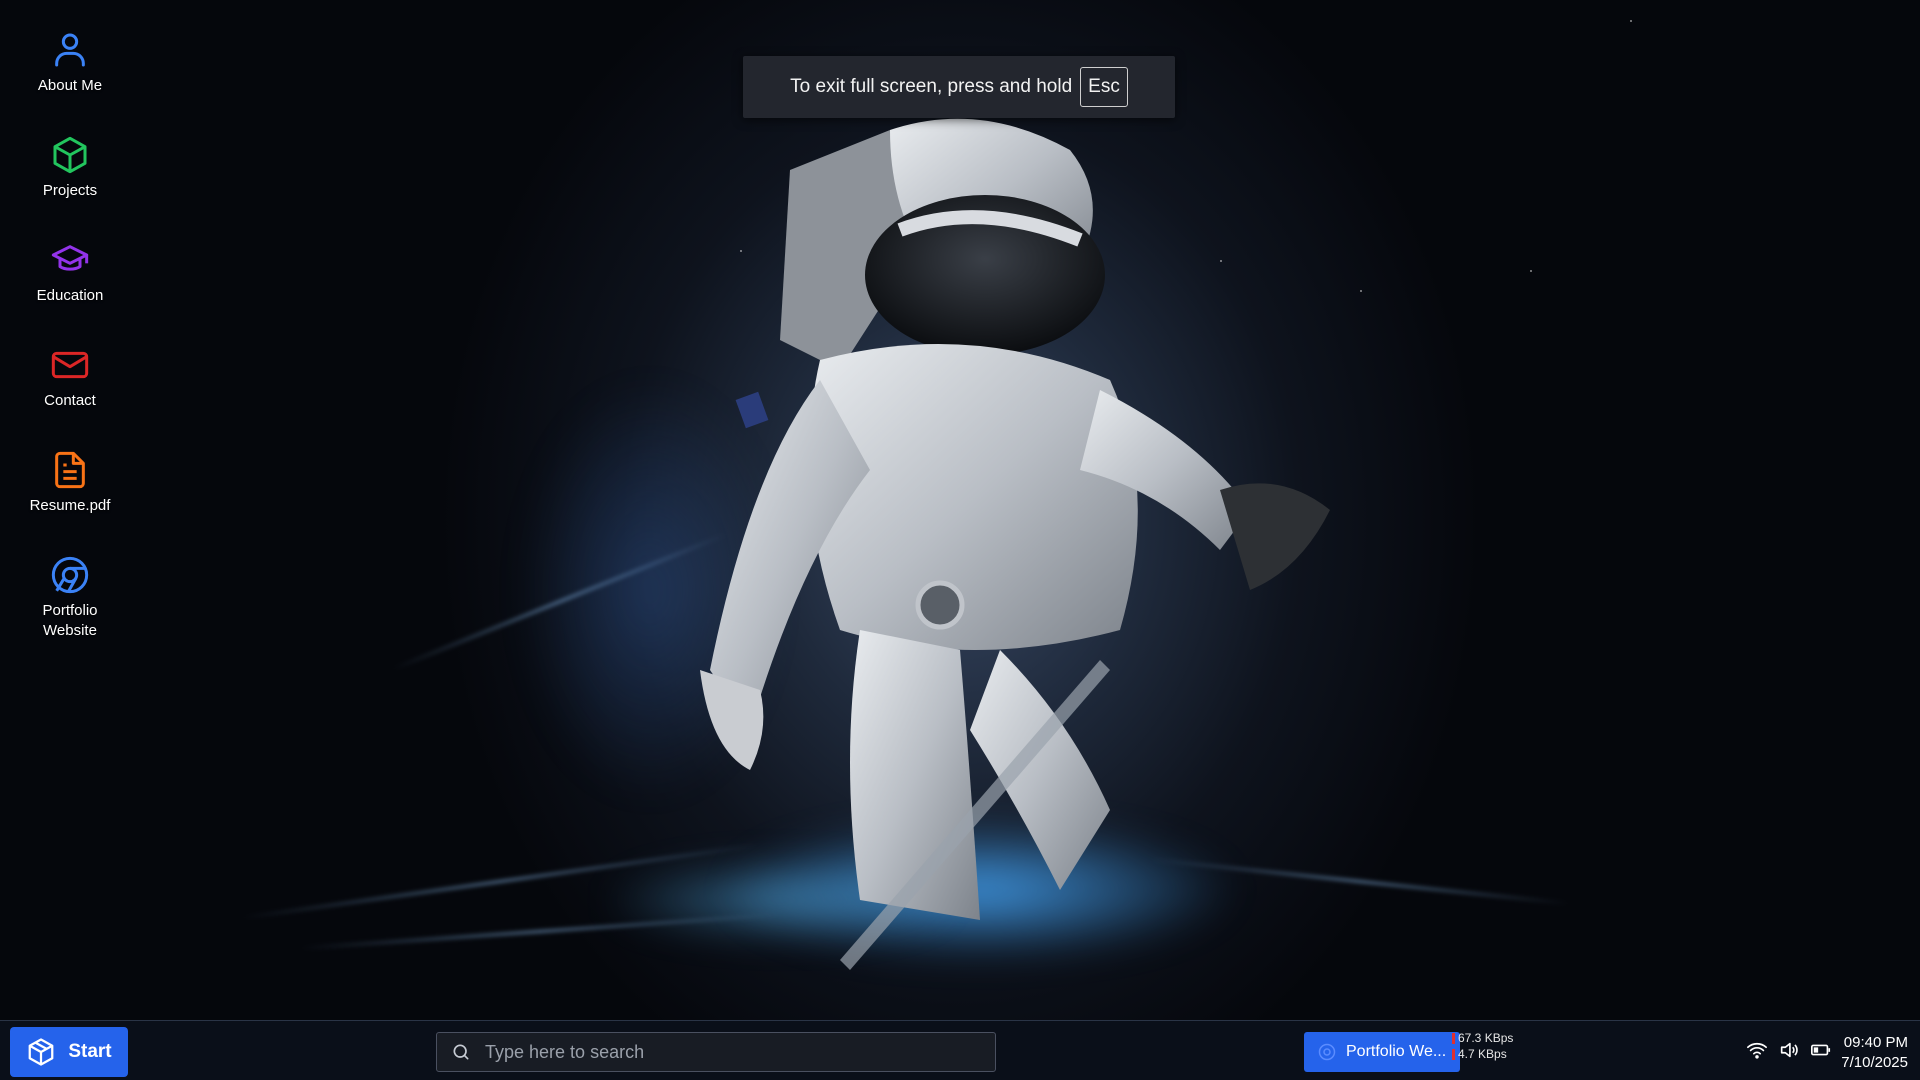  What do you see at coordinates (931, 86) in the screenshot?
I see `toast-message: To exit full screen, press and hold` at bounding box center [931, 86].